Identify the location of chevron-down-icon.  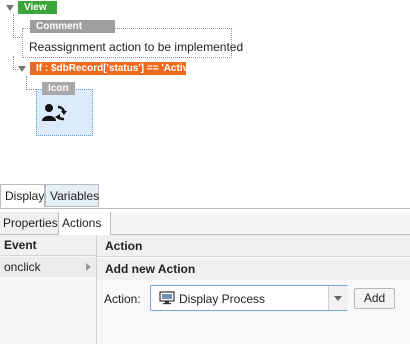
(338, 298).